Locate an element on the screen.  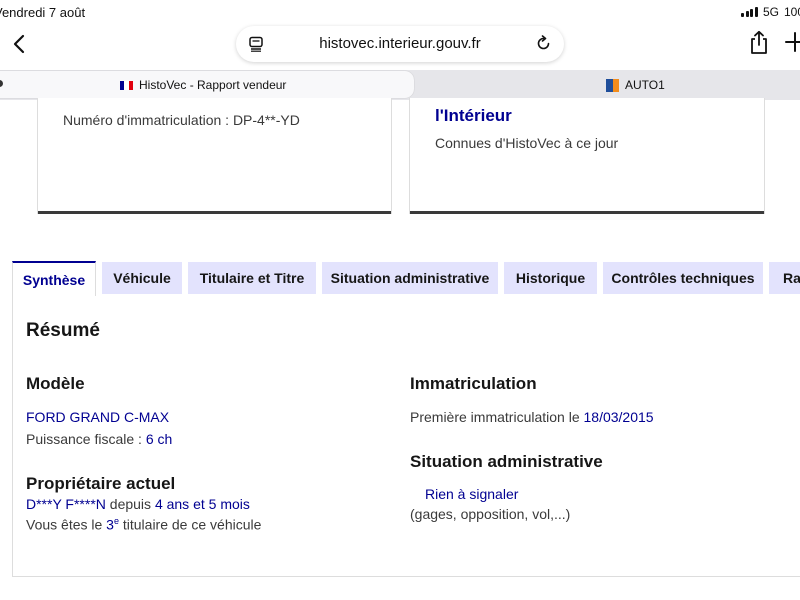
plus-icon is located at coordinates (792, 42).